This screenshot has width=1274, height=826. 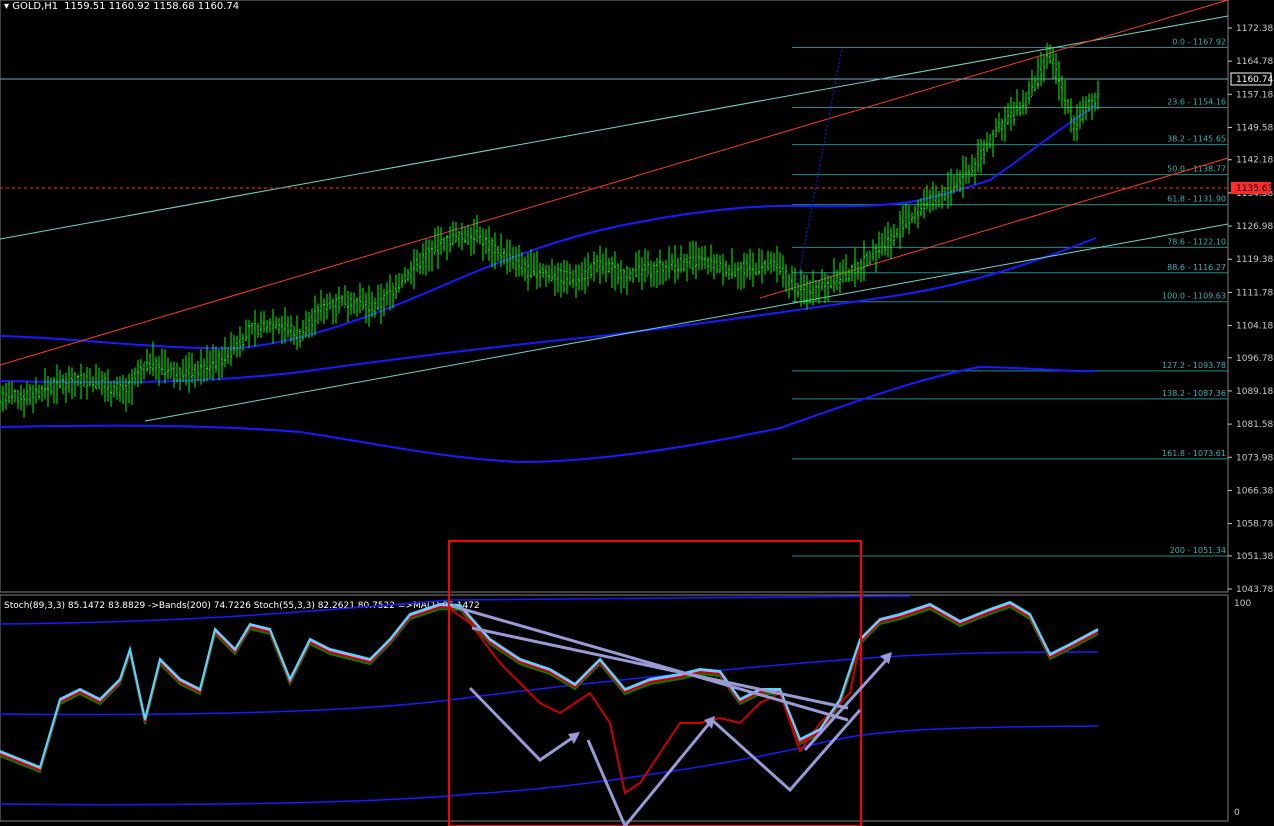 I want to click on osc-mid-band, so click(x=549, y=683).